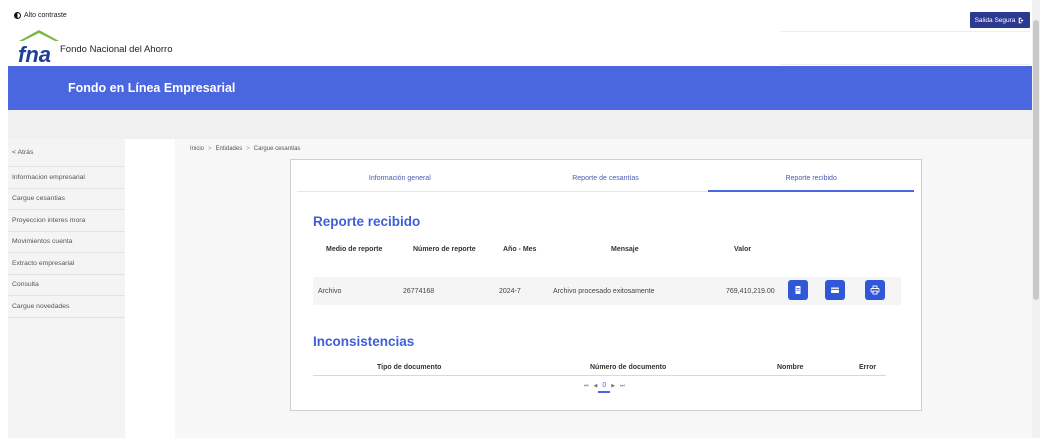  What do you see at coordinates (743, 249) in the screenshot?
I see `col-valor: Valor` at bounding box center [743, 249].